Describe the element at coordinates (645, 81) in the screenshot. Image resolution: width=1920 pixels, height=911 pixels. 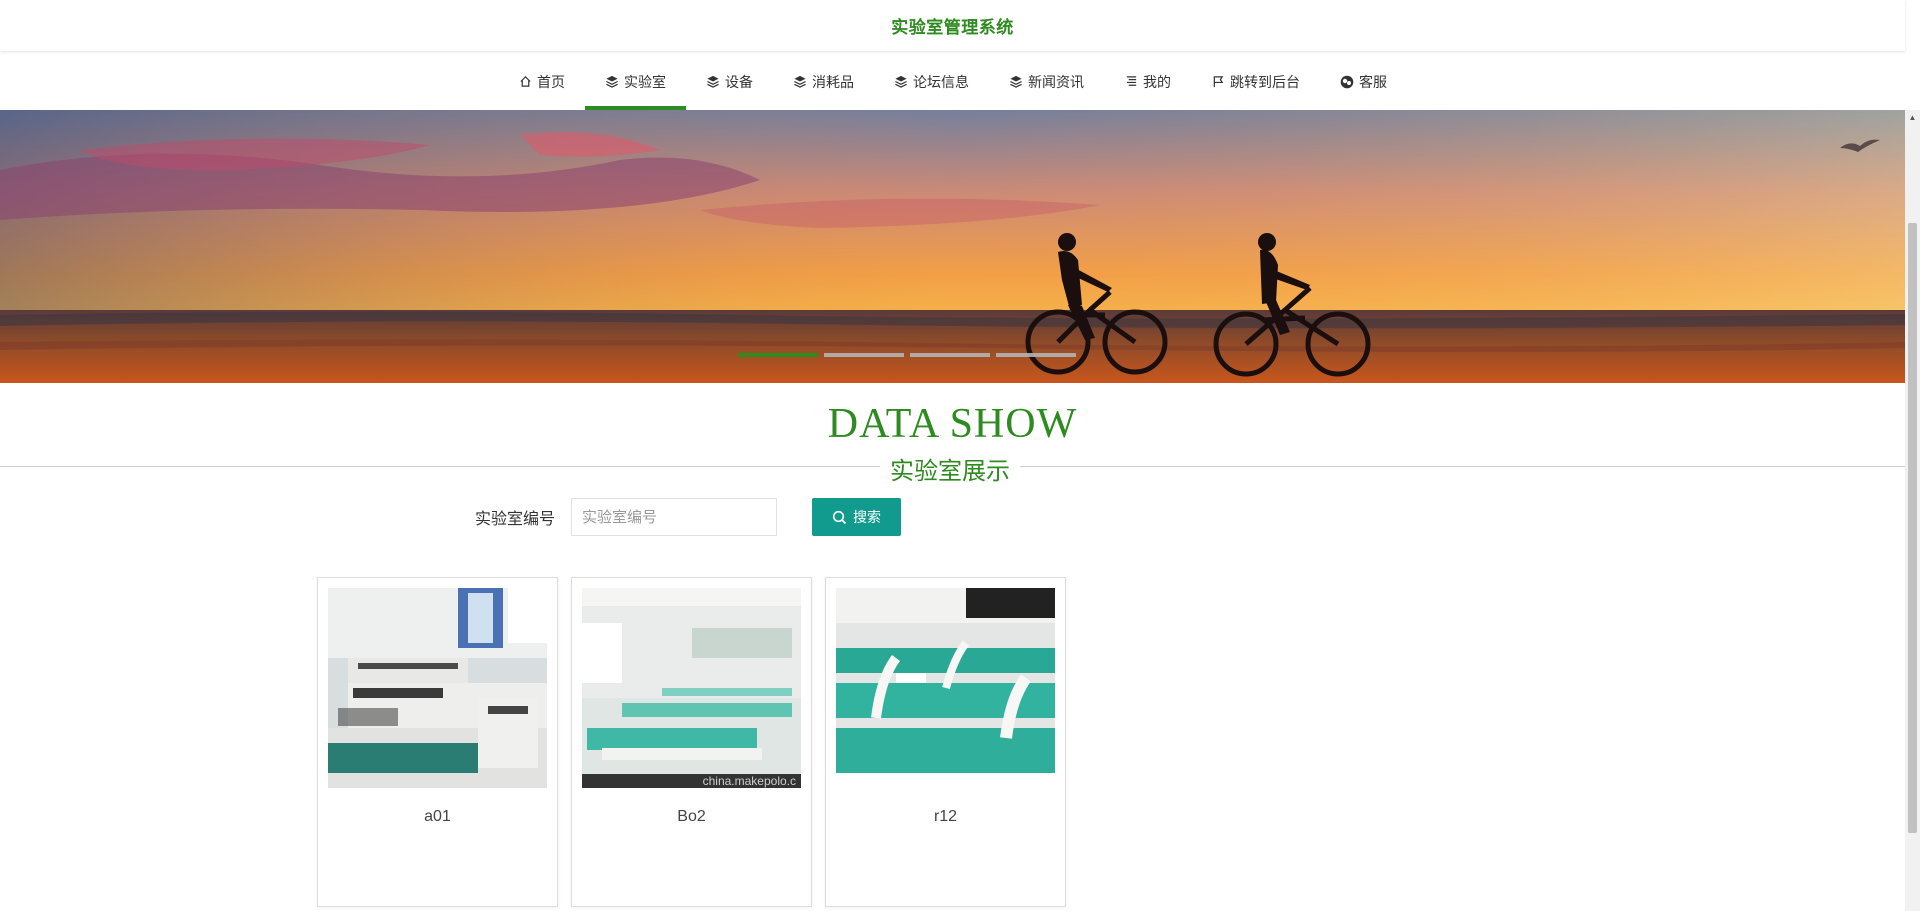
I see `nav-label: 实验室` at that location.